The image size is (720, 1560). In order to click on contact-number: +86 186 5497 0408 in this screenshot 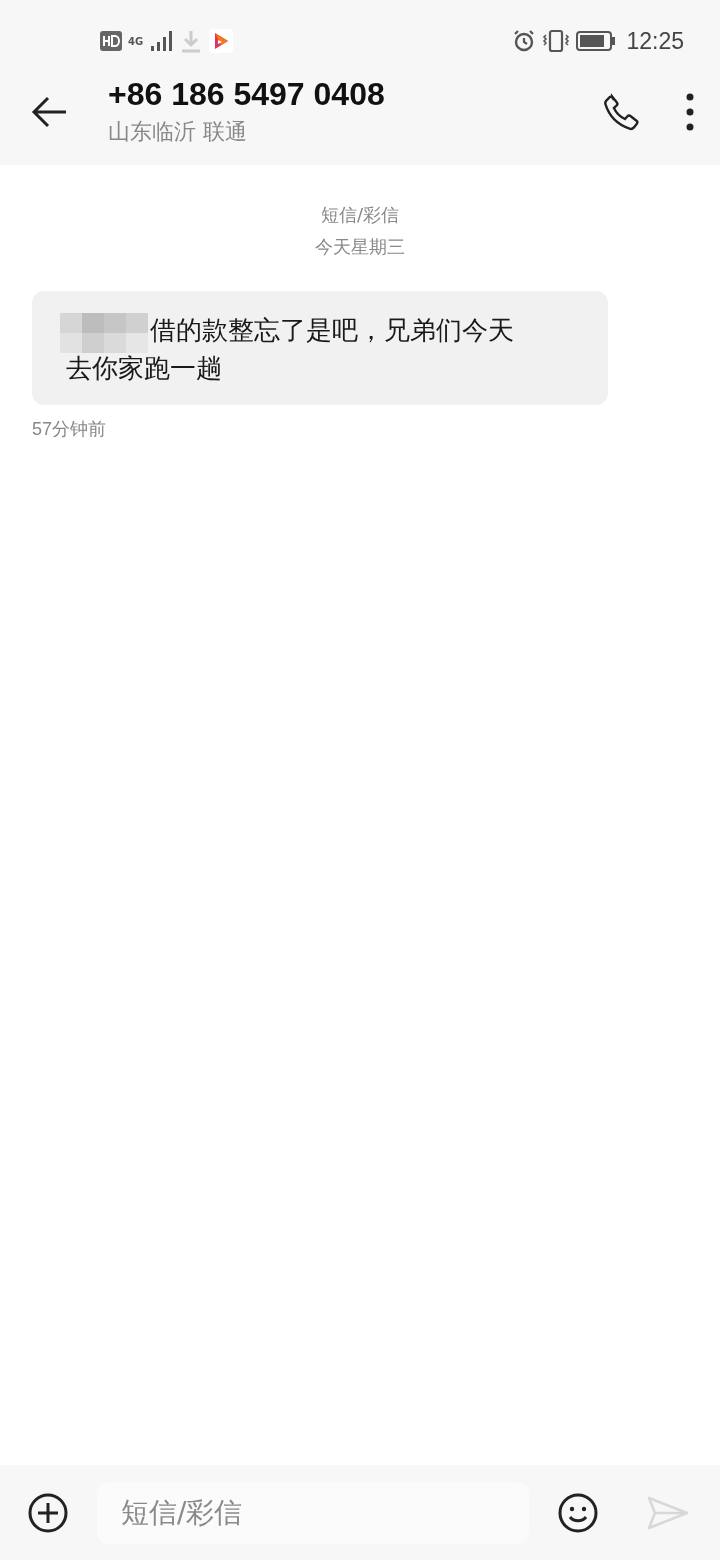, I will do `click(247, 94)`.